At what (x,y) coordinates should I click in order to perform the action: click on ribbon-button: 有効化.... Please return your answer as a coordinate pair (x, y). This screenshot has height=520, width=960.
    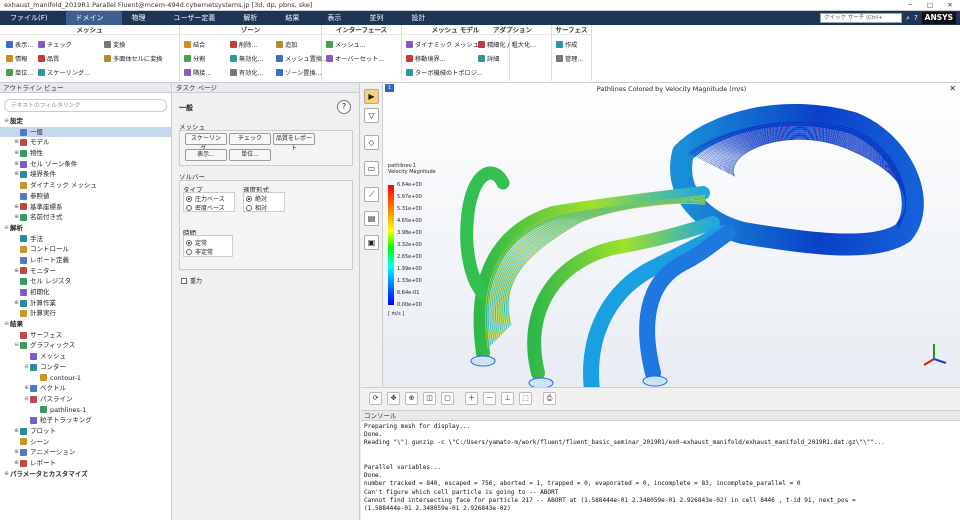
    Looking at the image, I should click on (246, 72).